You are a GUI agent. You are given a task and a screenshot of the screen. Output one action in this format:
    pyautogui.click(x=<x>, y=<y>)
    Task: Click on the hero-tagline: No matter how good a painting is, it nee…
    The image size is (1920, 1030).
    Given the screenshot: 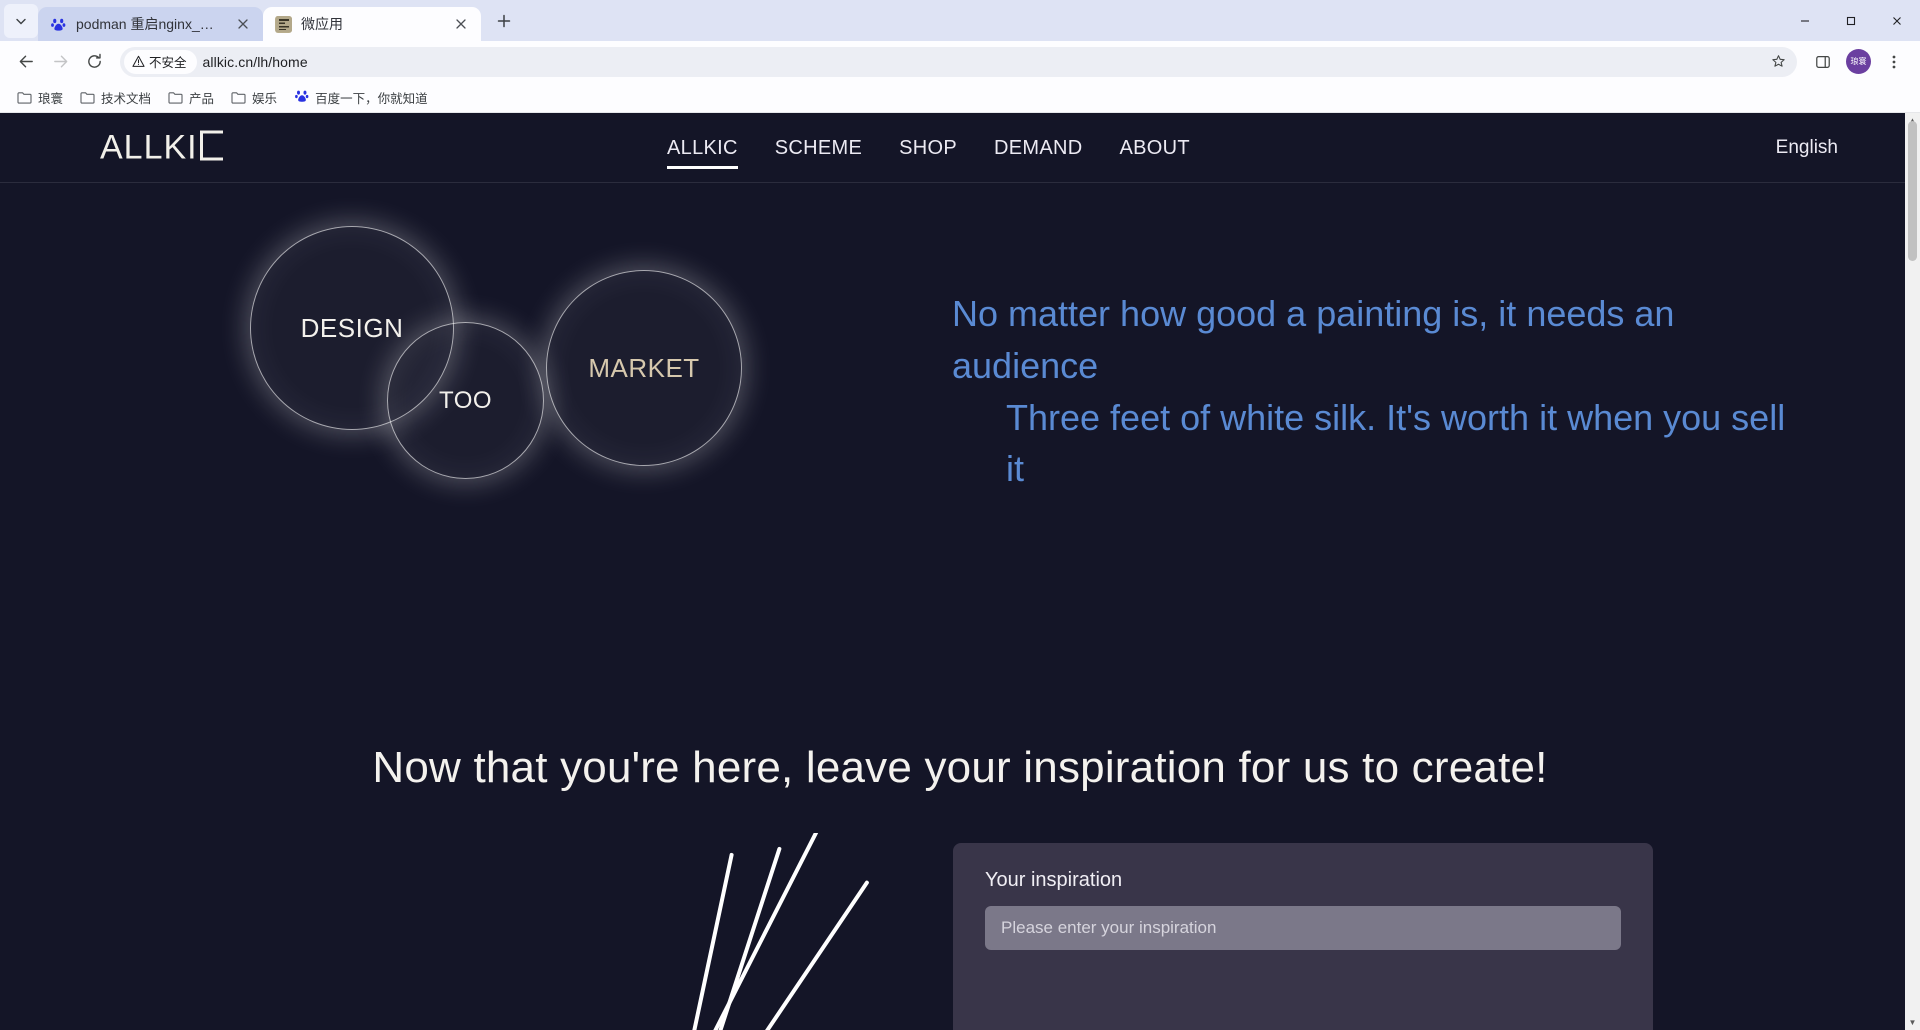 What is the action you would take?
    pyautogui.click(x=1372, y=391)
    